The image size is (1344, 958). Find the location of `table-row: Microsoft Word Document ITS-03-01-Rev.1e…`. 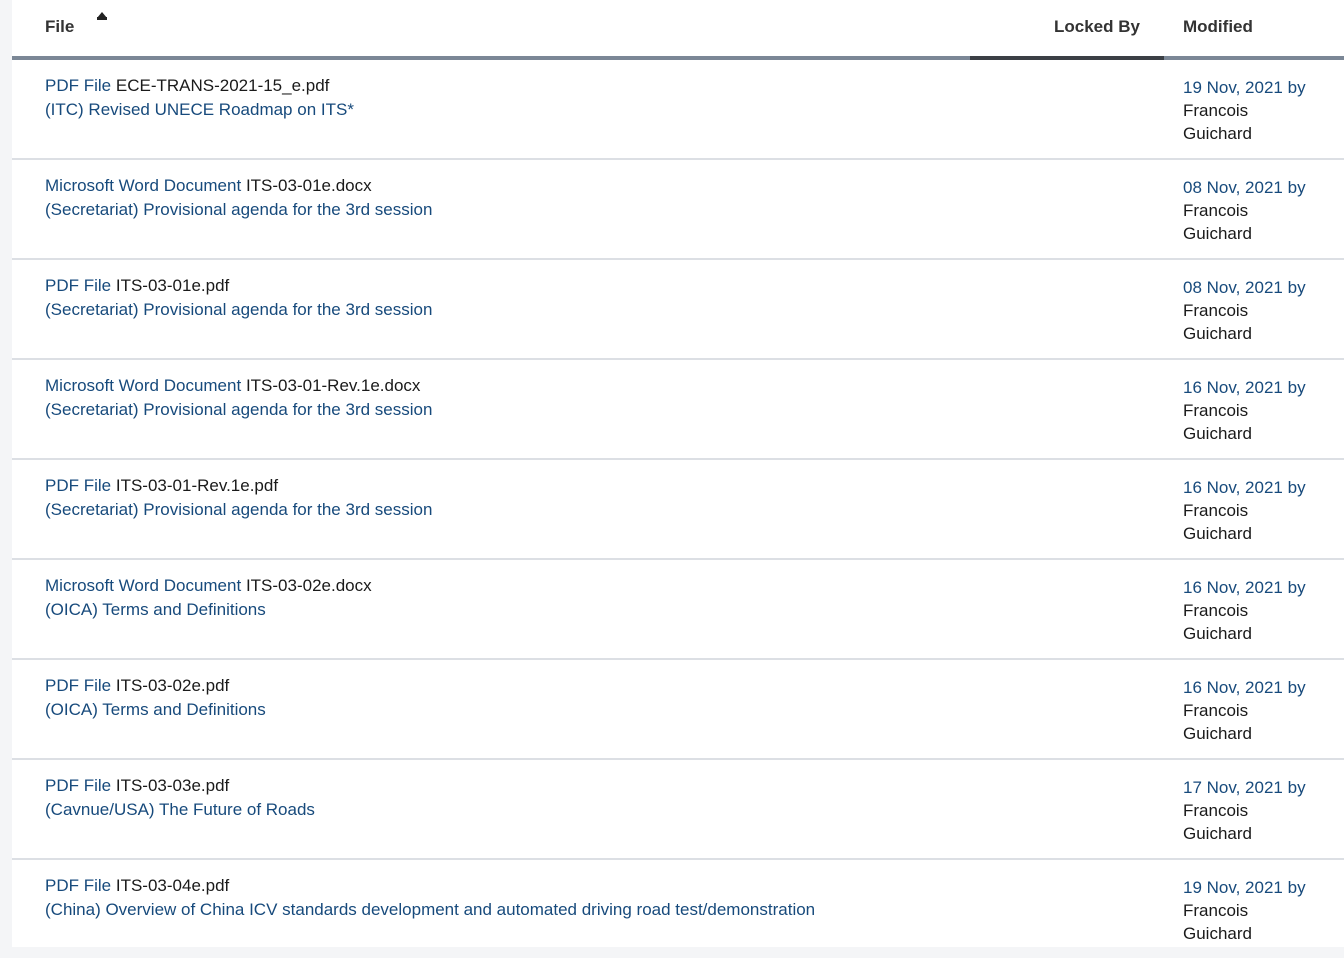

table-row: Microsoft Word Document ITS-03-01-Rev.1e… is located at coordinates (678, 410).